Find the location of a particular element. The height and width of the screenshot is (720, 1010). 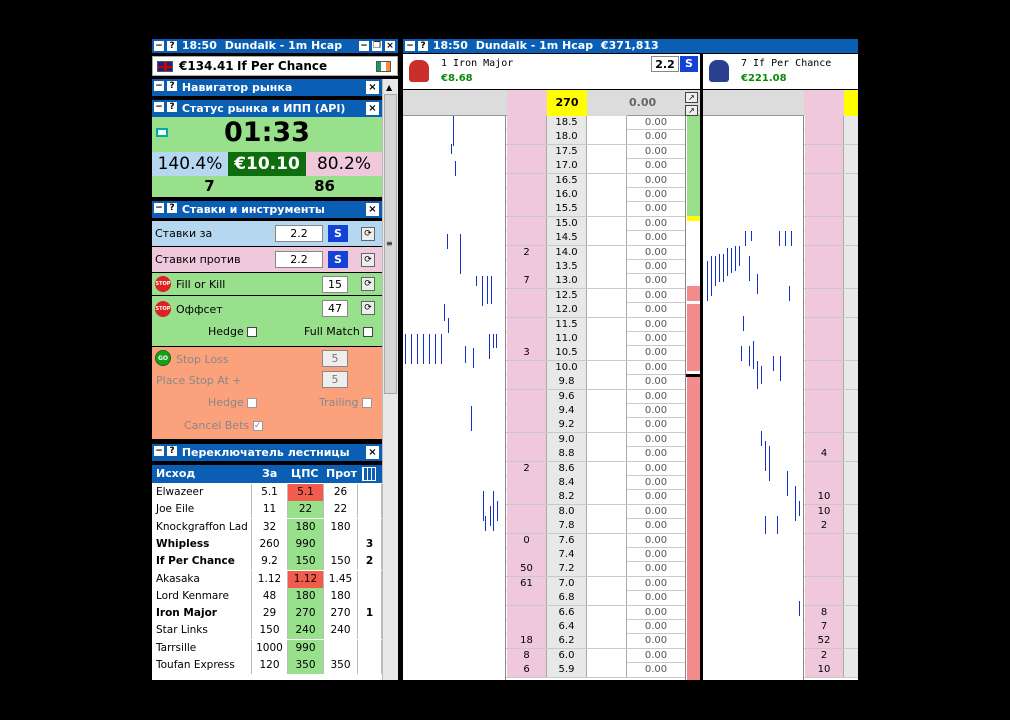

price-cell: 17.0 is located at coordinates (567, 166).